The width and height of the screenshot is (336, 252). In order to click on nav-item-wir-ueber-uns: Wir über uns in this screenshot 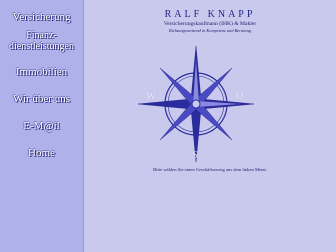, I will do `click(41, 99)`.